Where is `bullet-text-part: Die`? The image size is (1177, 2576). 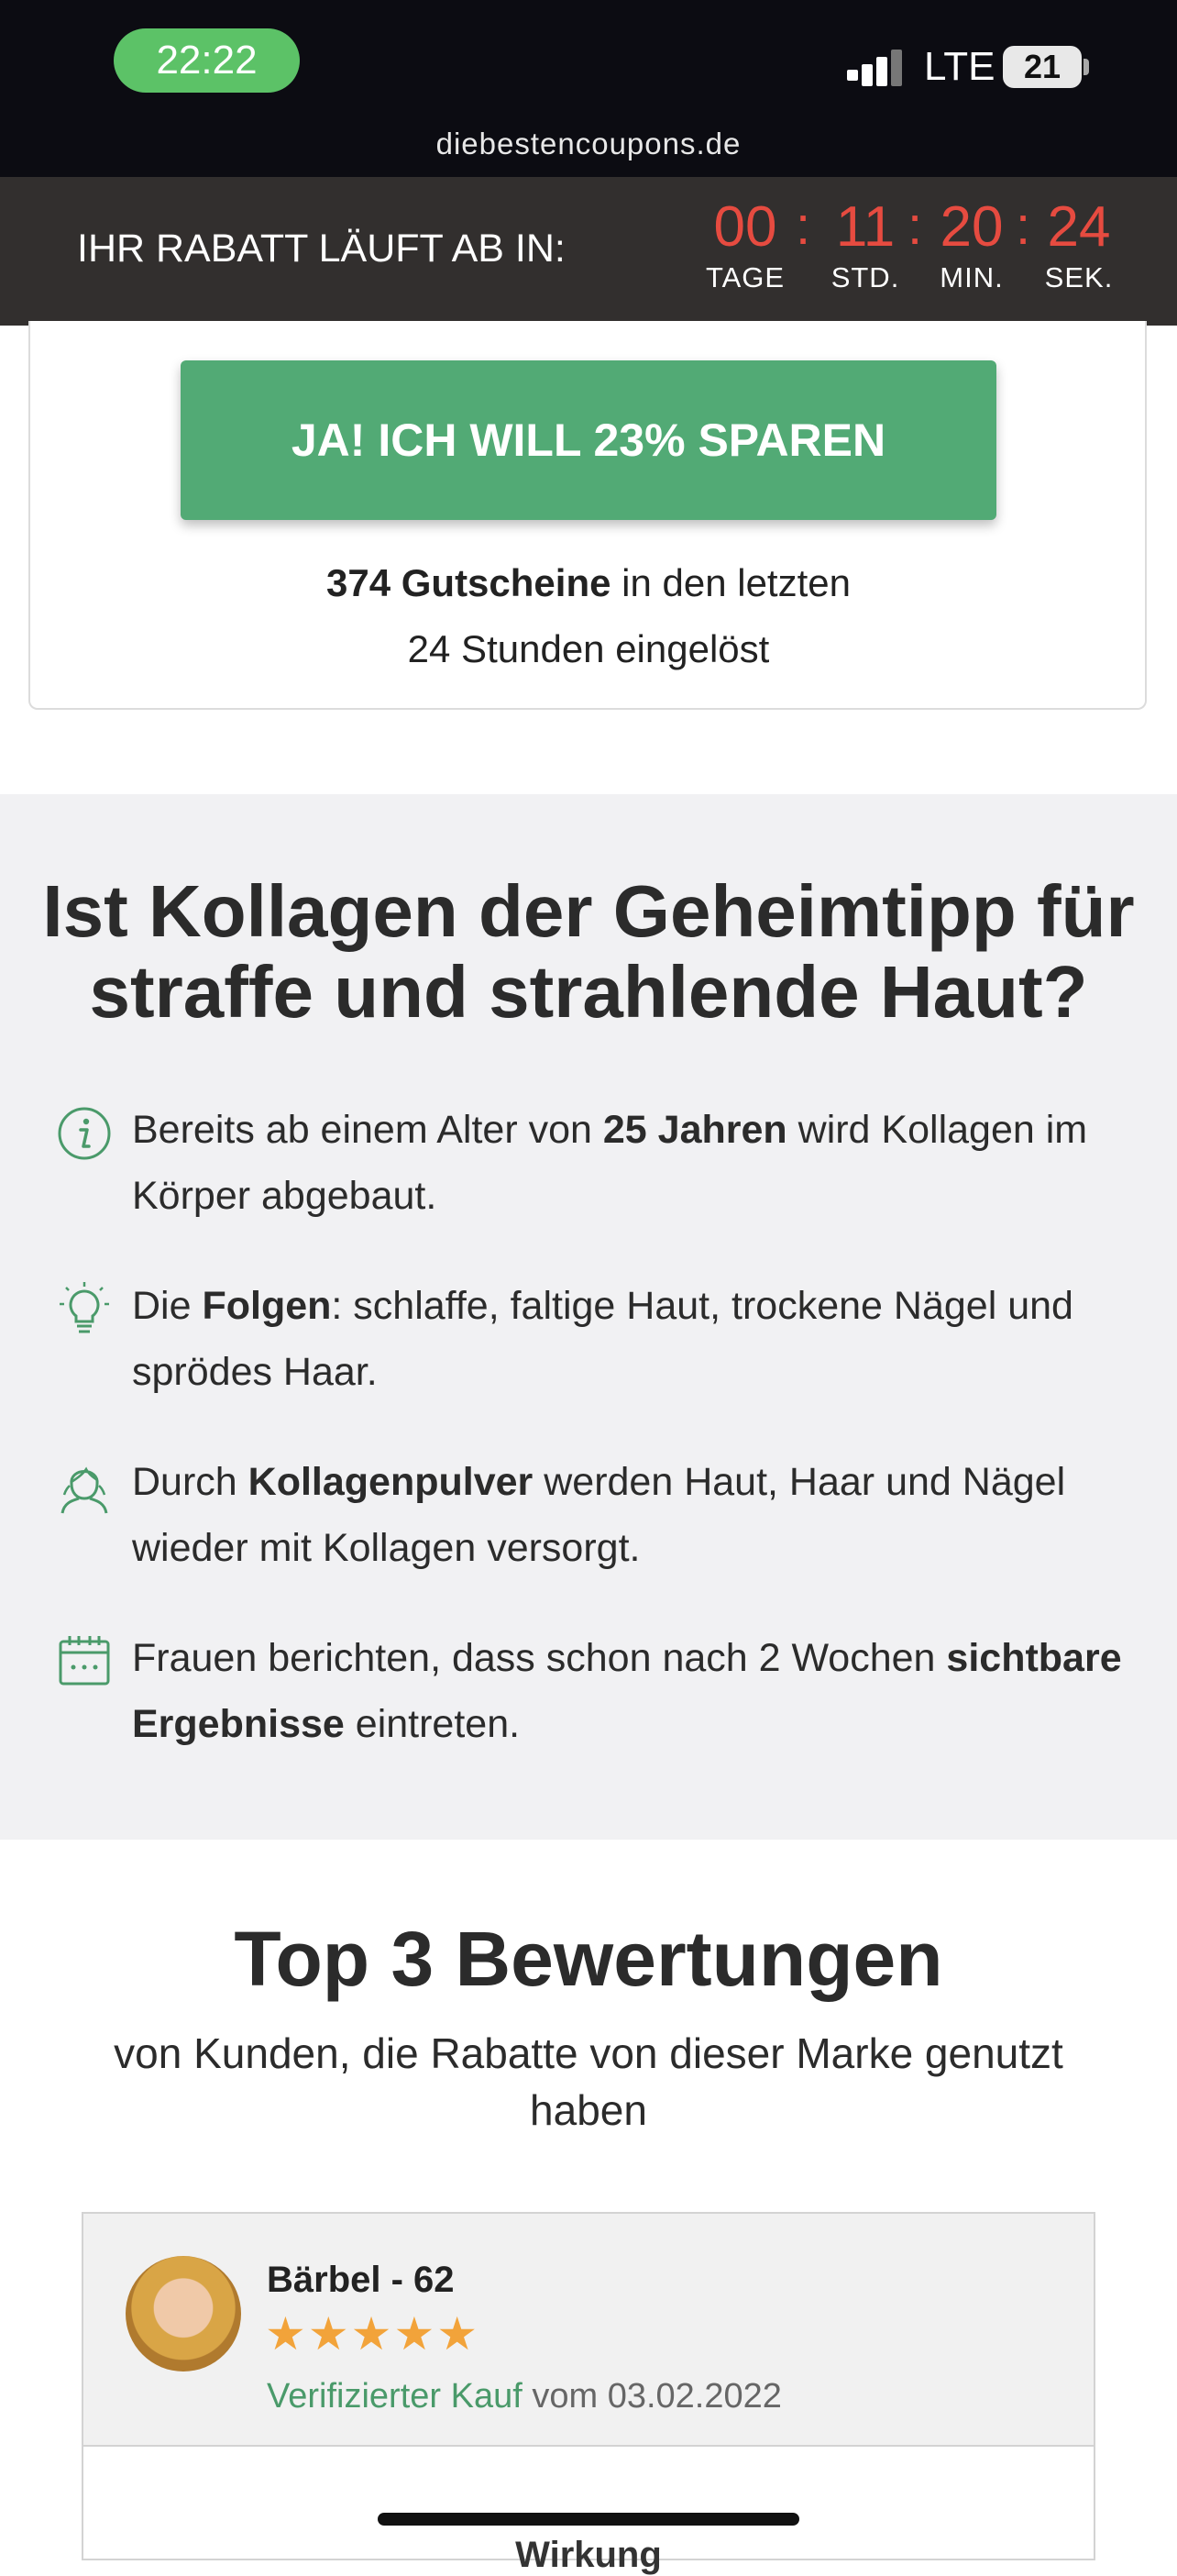
bullet-text-part: Die is located at coordinates (167, 1306).